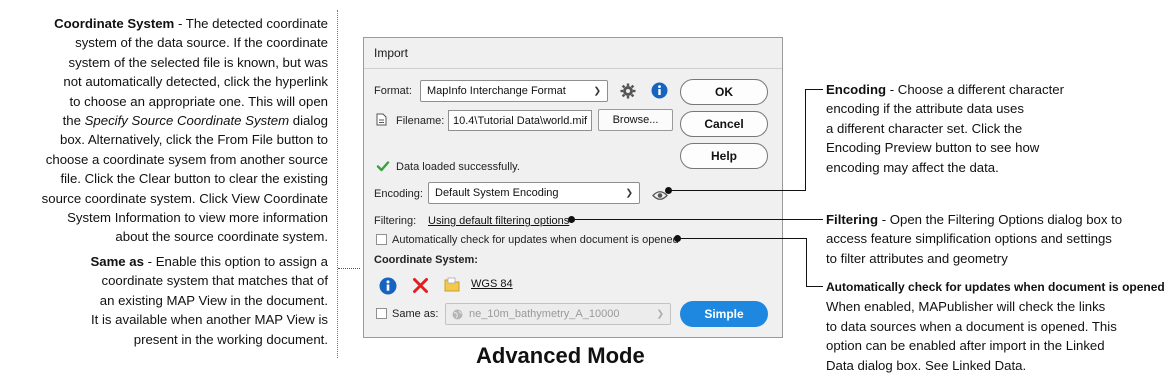 The height and width of the screenshot is (389, 1173). I want to click on auto-check-connector-line-v, so click(806, 262).